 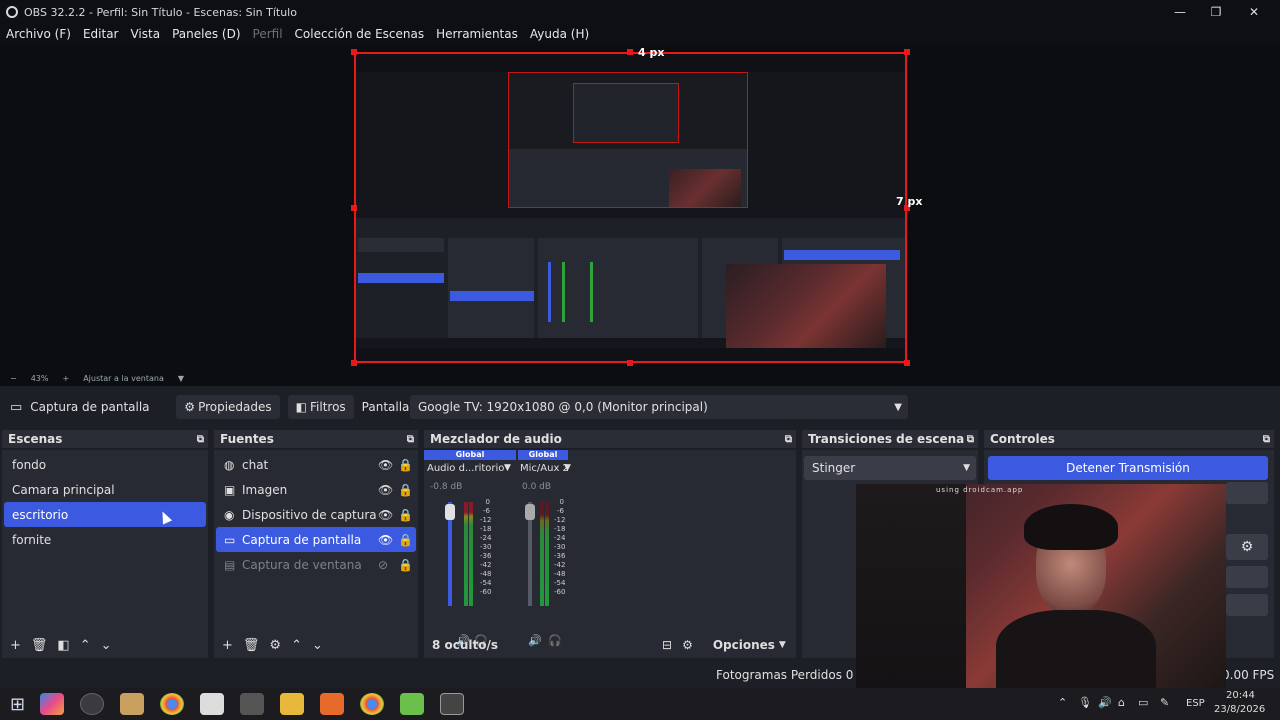 I want to click on capcut-icon, so click(x=452, y=704).